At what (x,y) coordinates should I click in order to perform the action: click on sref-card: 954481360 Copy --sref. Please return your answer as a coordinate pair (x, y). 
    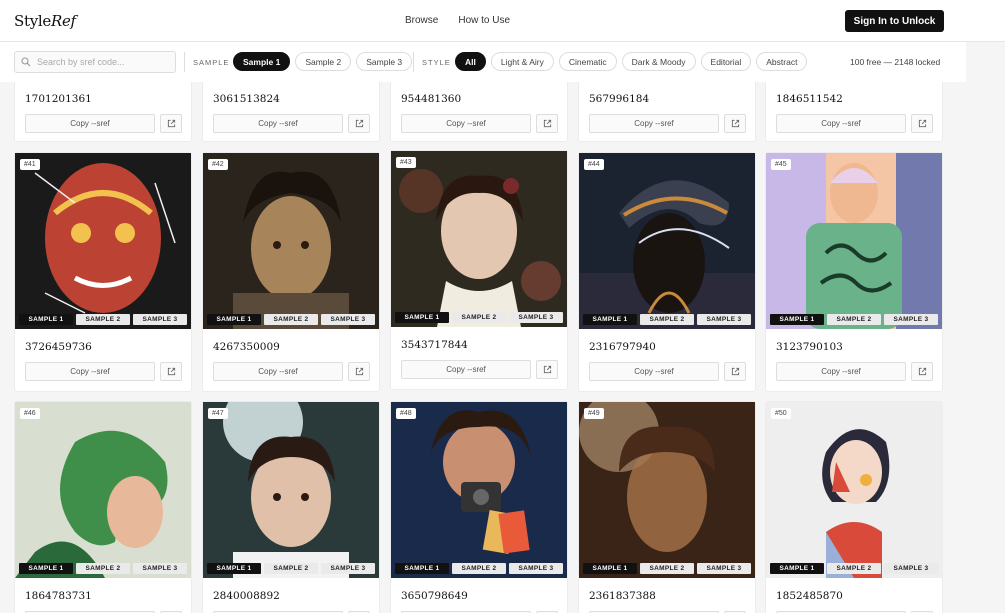
    Looking at the image, I should click on (479, 112).